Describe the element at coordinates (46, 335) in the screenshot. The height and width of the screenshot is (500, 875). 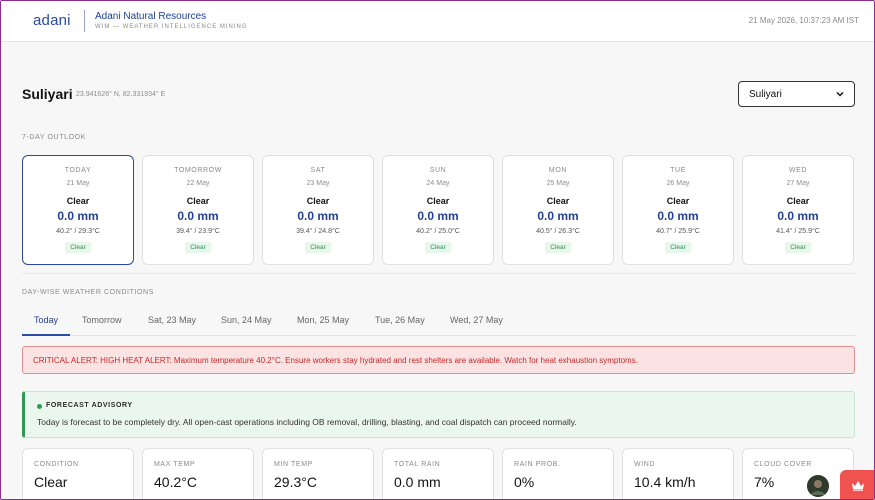
I see `tab-active-indicator` at that location.